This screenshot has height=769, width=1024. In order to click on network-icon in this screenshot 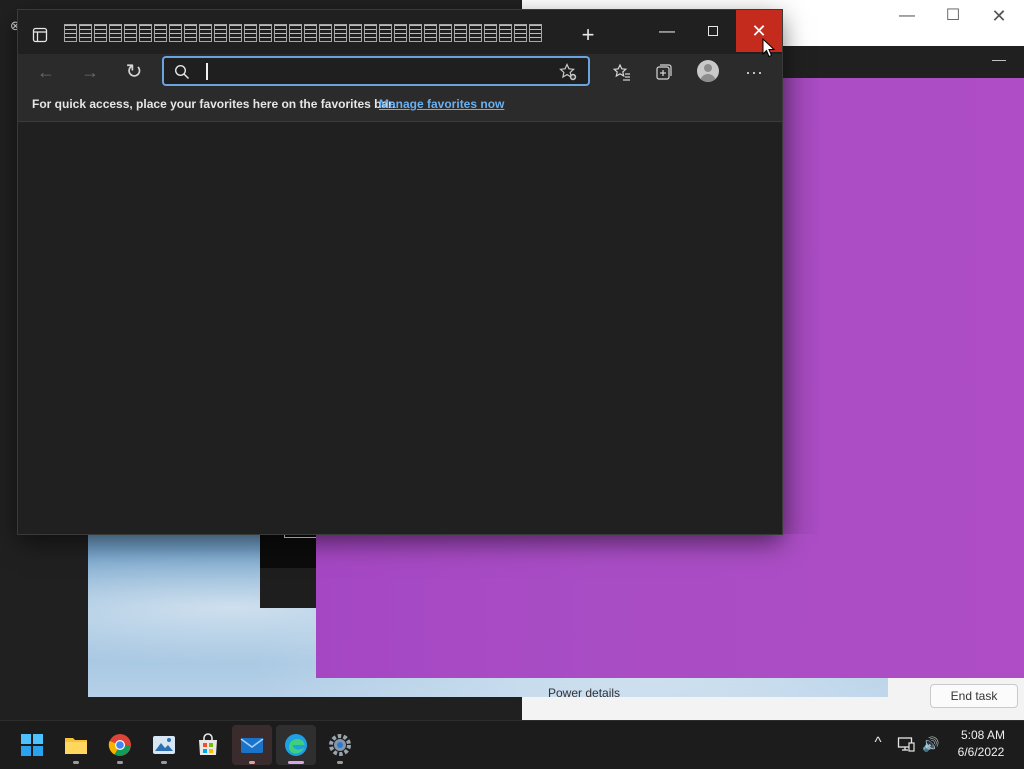, I will do `click(906, 744)`.